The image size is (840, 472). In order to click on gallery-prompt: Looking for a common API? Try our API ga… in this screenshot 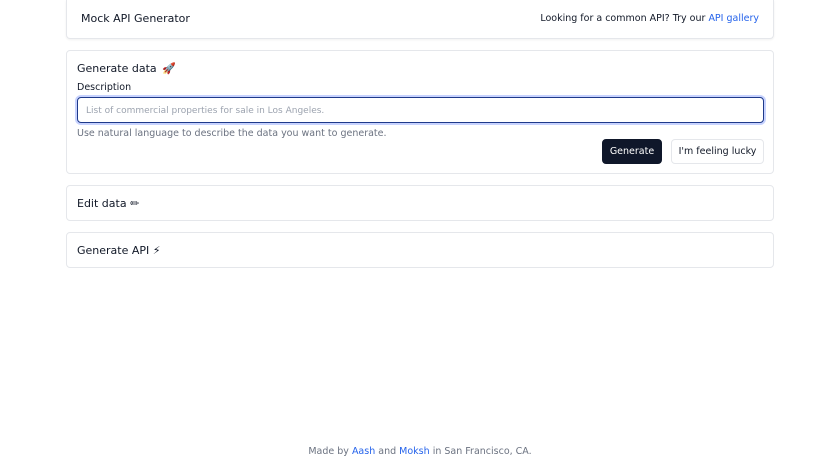, I will do `click(649, 18)`.